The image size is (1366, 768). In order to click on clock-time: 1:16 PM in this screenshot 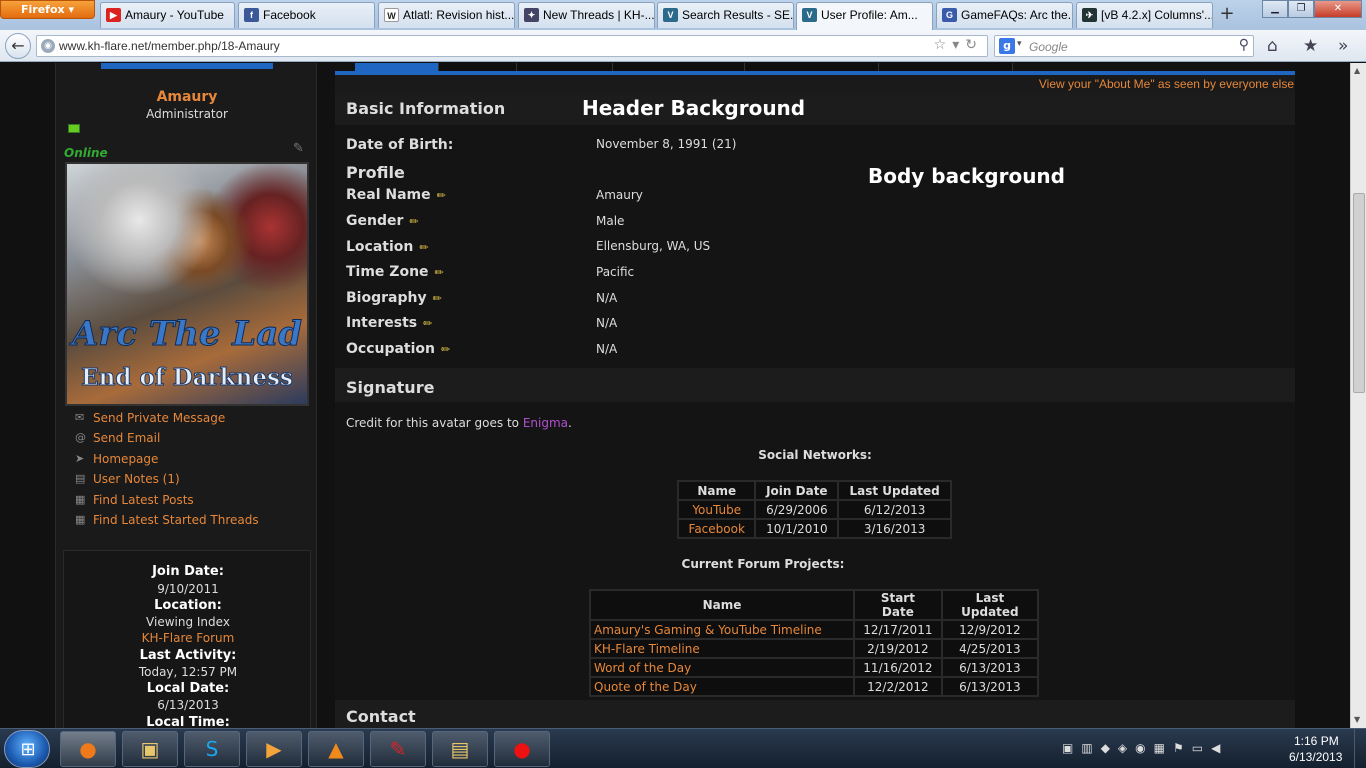, I will do `click(1316, 741)`.